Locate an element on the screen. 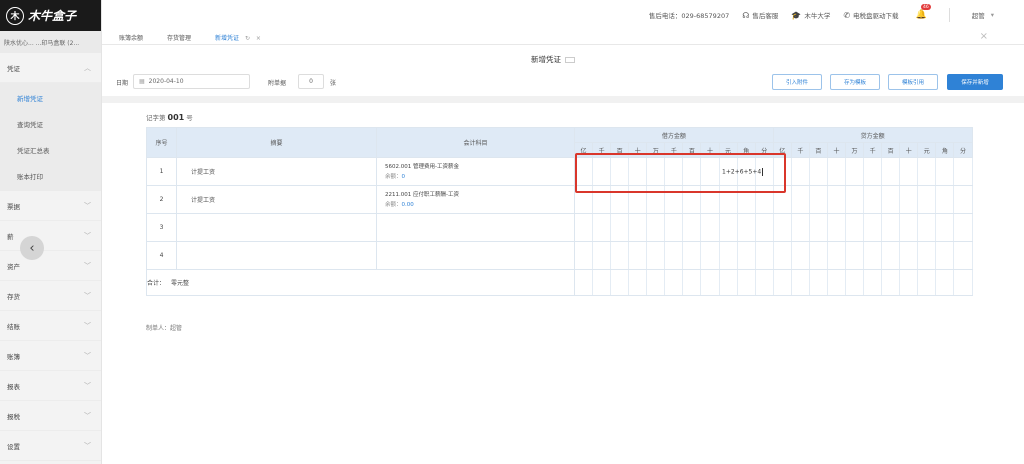 This screenshot has width=1024, height=464. tab-inventory: 存货管理 is located at coordinates (179, 37).